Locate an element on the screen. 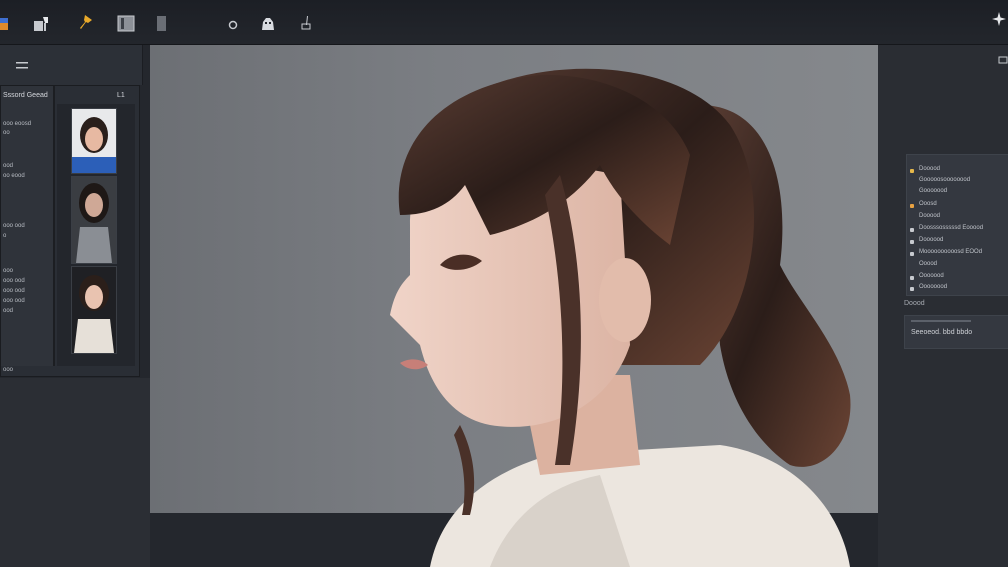 The width and height of the screenshot is (1008, 567). layer-icon is located at coordinates (126, 23).